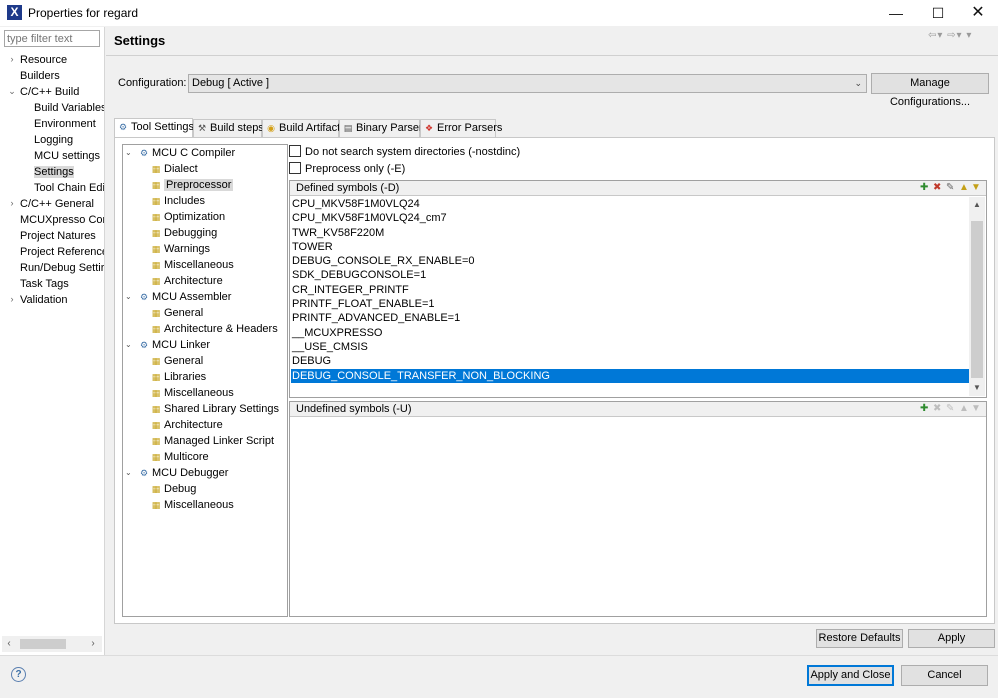  I want to click on configuration-select: Debug [ Active ] ⌄, so click(527, 83).